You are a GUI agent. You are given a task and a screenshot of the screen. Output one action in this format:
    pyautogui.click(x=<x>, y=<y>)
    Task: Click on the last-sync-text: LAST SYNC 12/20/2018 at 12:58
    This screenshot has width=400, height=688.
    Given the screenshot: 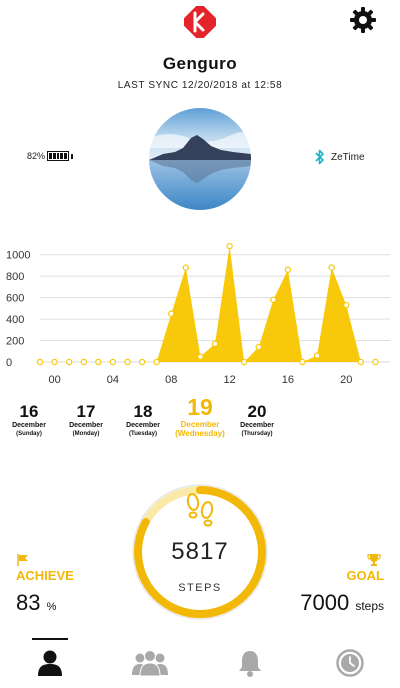 What is the action you would take?
    pyautogui.click(x=200, y=85)
    